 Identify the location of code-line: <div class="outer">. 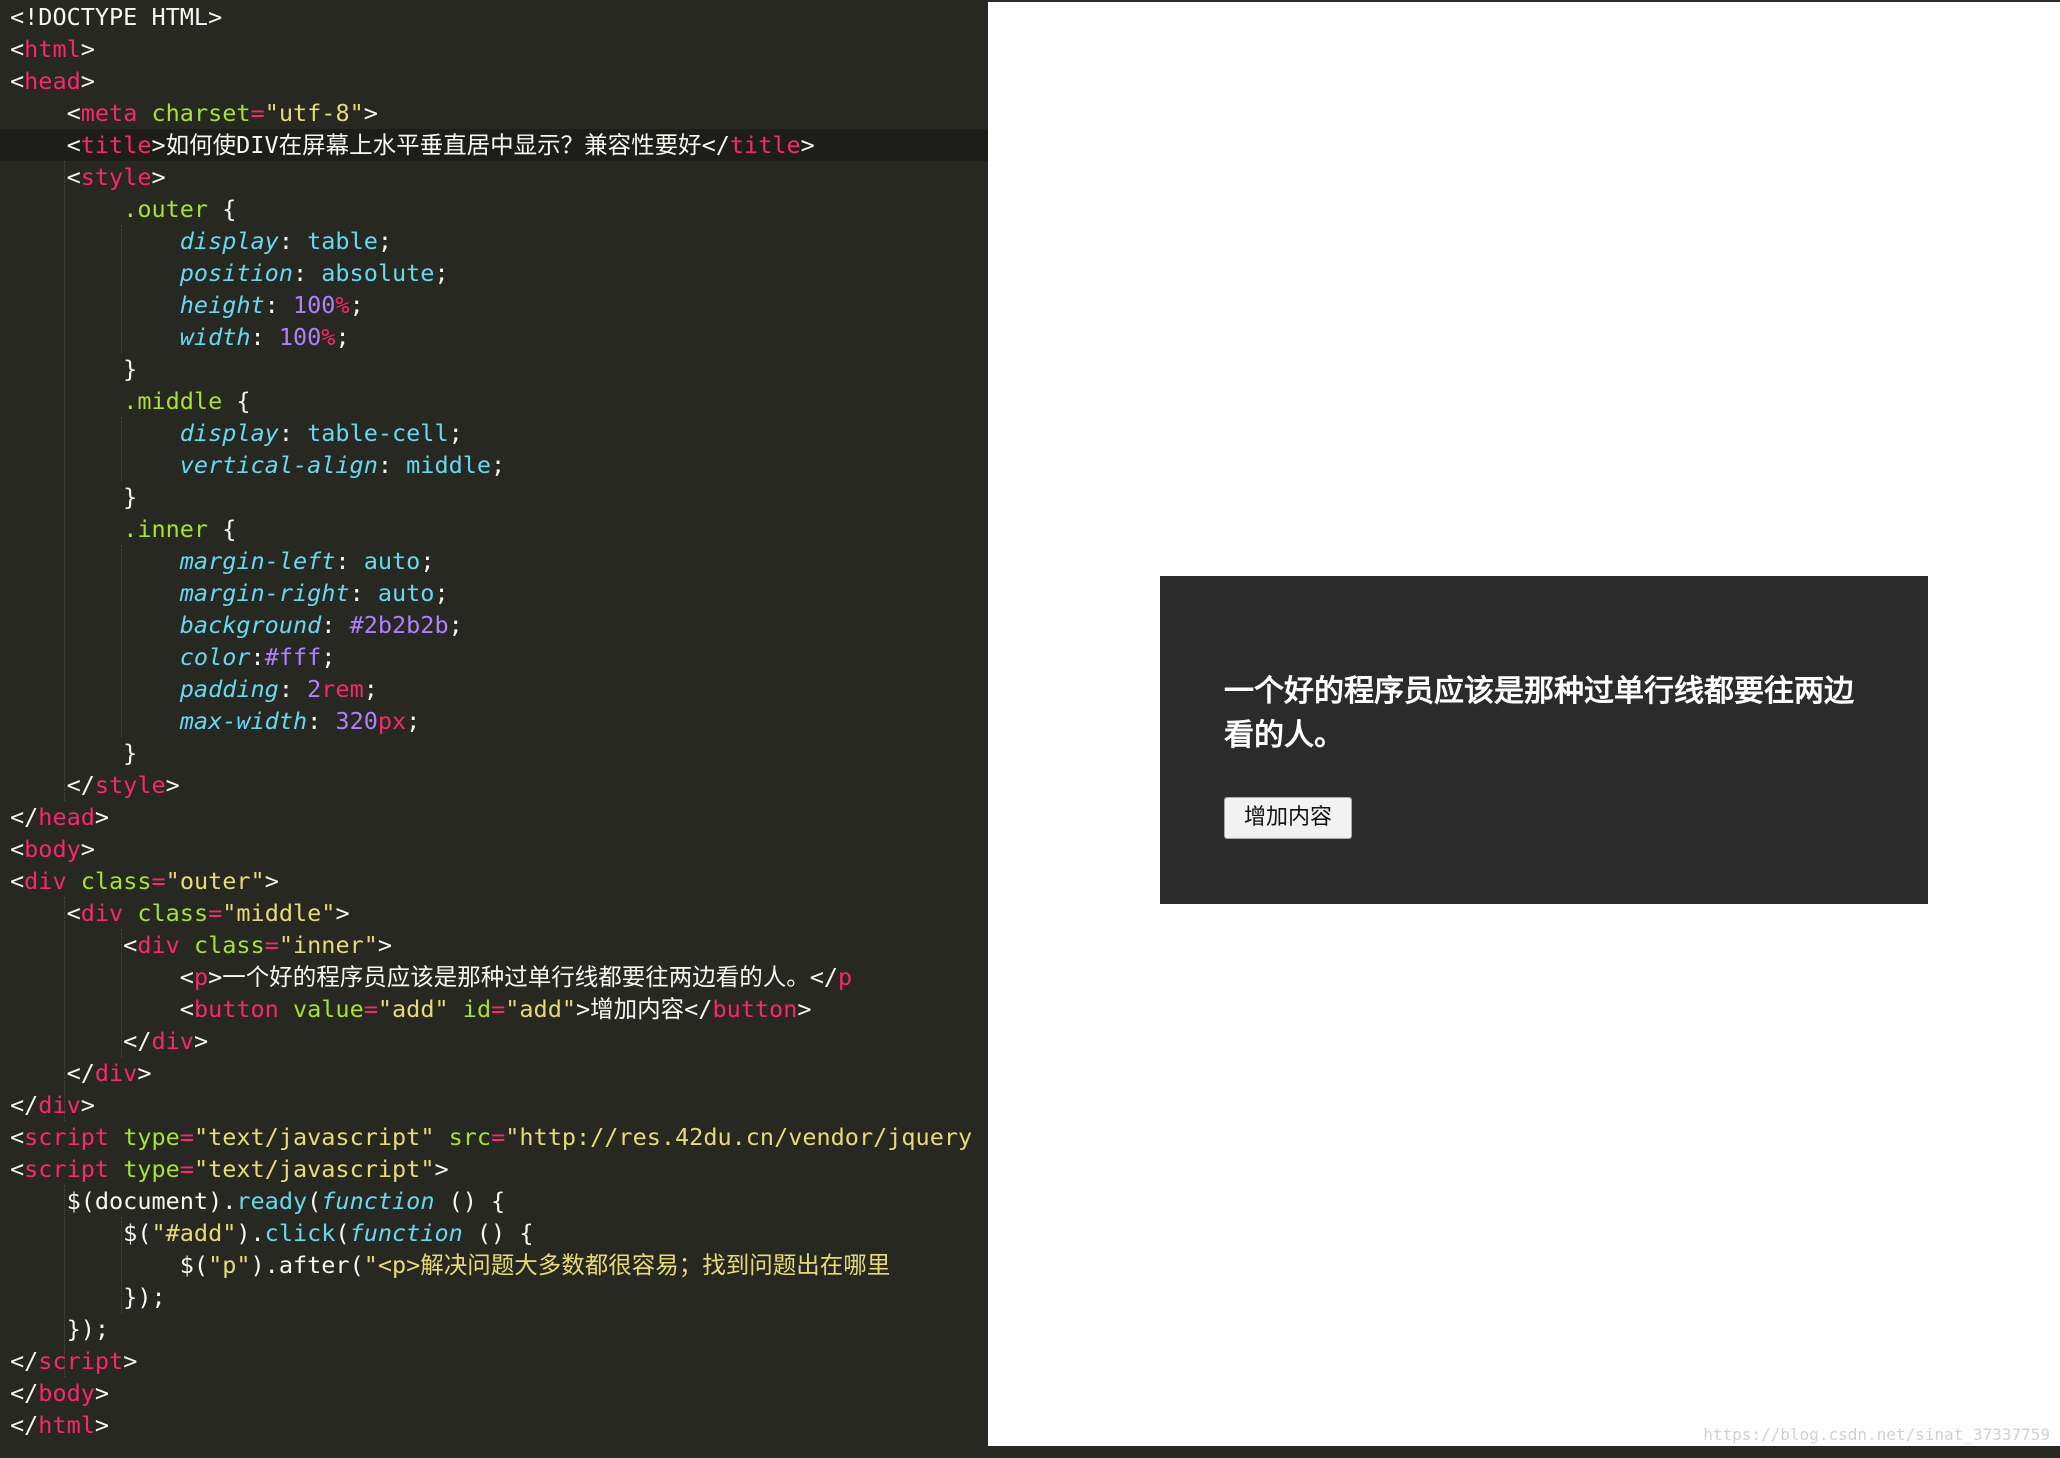
(144, 881).